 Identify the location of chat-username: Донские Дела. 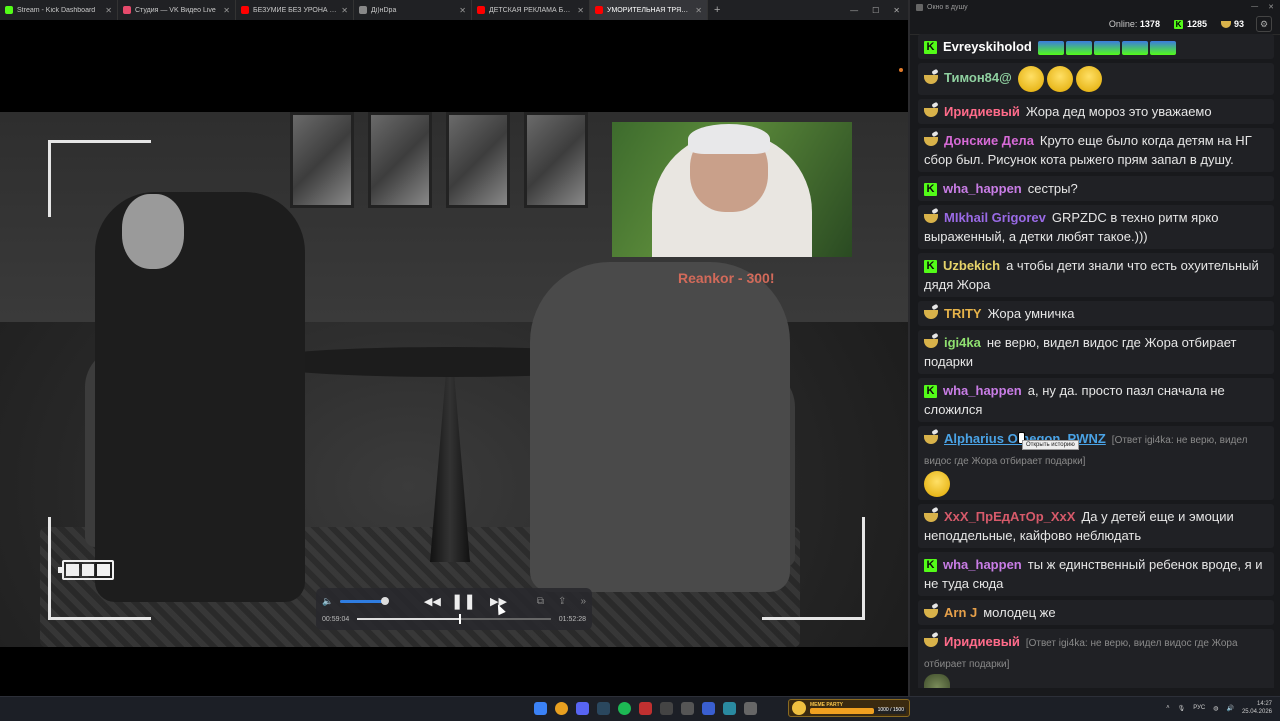
(989, 140).